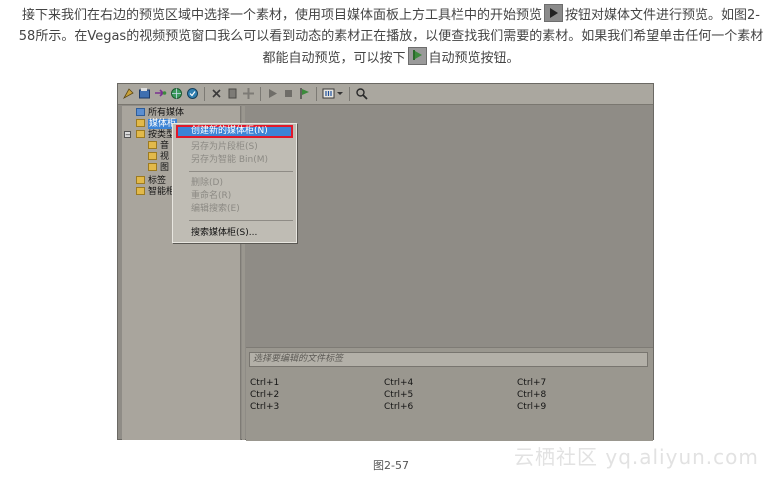 This screenshot has height=477, width=782. What do you see at coordinates (248, 93) in the screenshot?
I see `effects-icon` at bounding box center [248, 93].